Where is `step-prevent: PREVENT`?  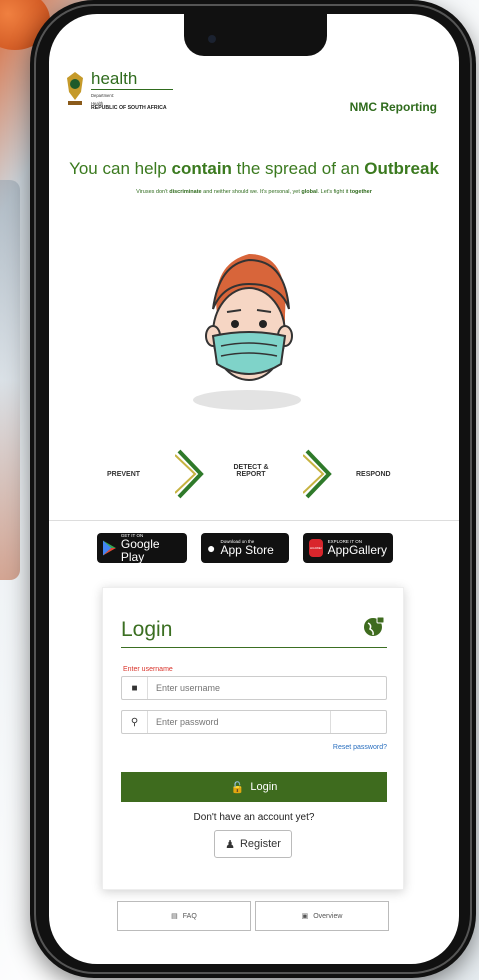 step-prevent: PREVENT is located at coordinates (124, 474).